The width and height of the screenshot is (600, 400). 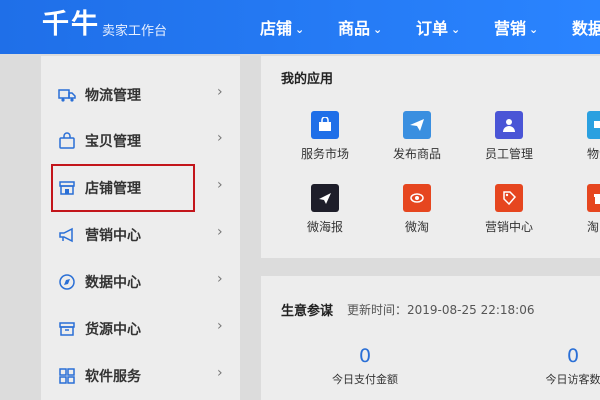 I want to click on sidebar-item-marketing: 营销中心 ›, so click(x=140, y=234).